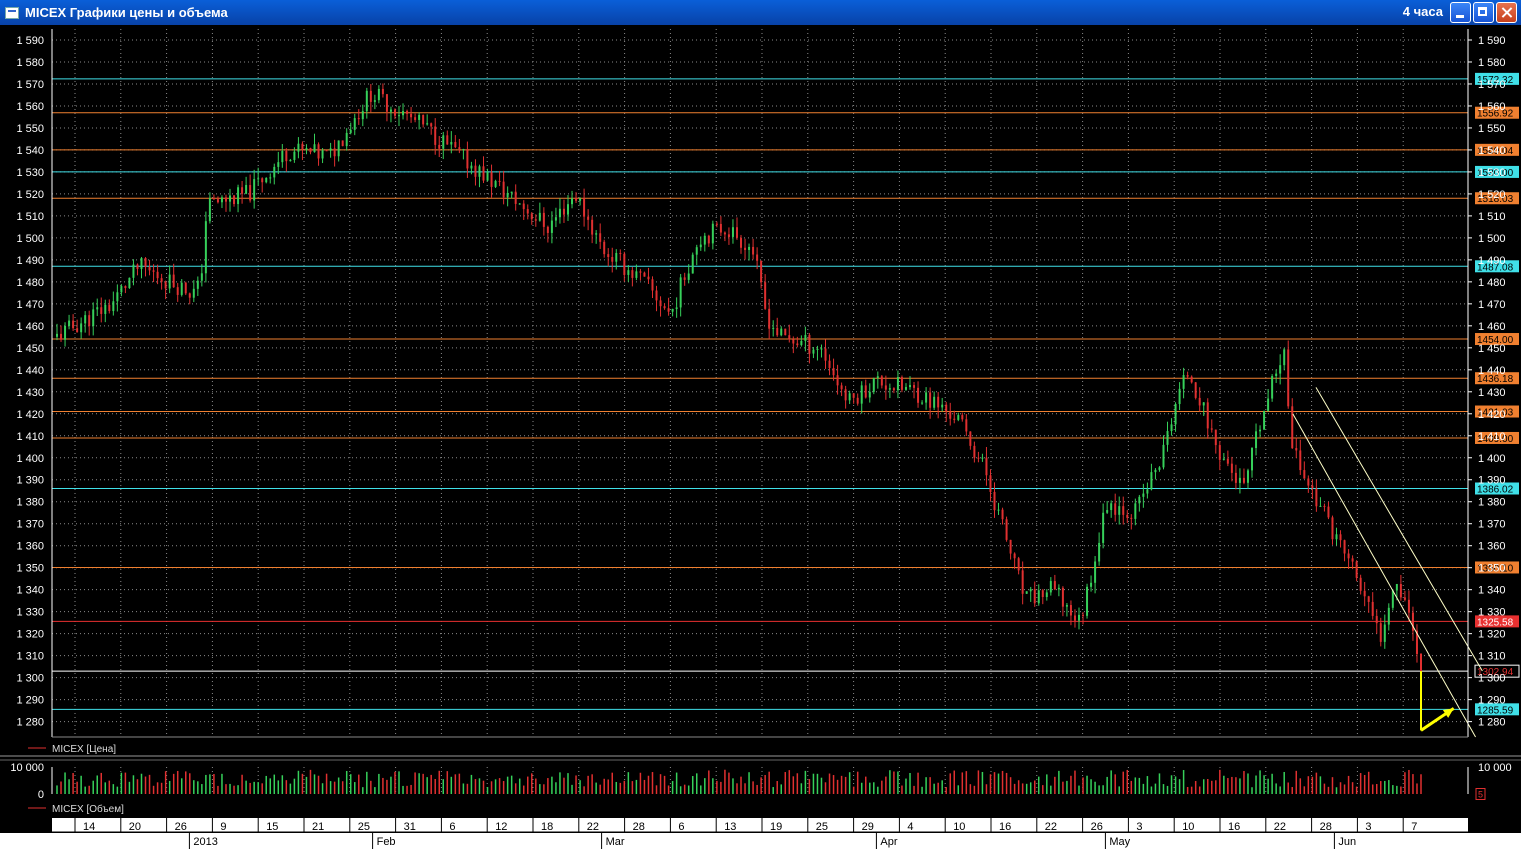 The height and width of the screenshot is (849, 1521). Describe the element at coordinates (1492, 371) in the screenshot. I see `y-tick-label-right: 1 440` at that location.